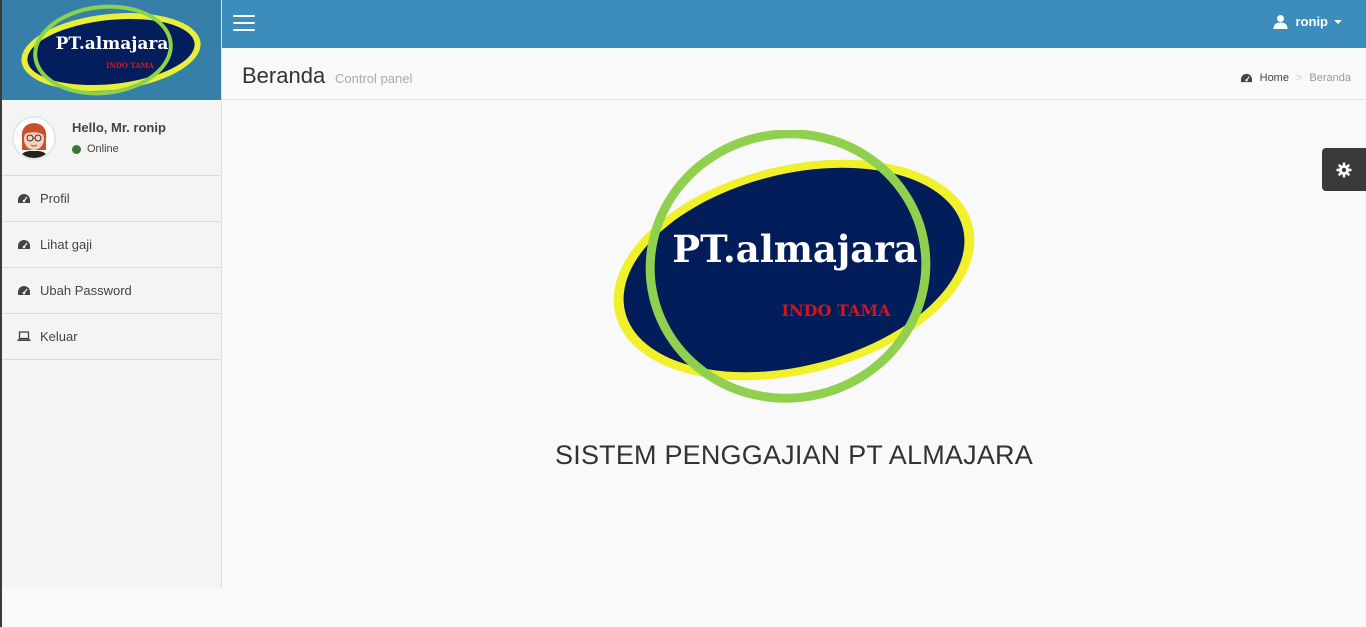 This screenshot has width=1366, height=627. I want to click on sidebar-item-label: Keluar, so click(59, 336).